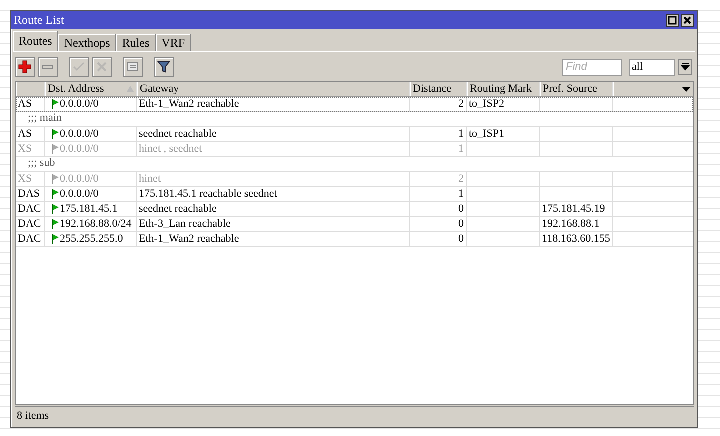 The height and width of the screenshot is (436, 720). Describe the element at coordinates (503, 104) in the screenshot. I see `routing-mark-cell: to_ISP2` at that location.